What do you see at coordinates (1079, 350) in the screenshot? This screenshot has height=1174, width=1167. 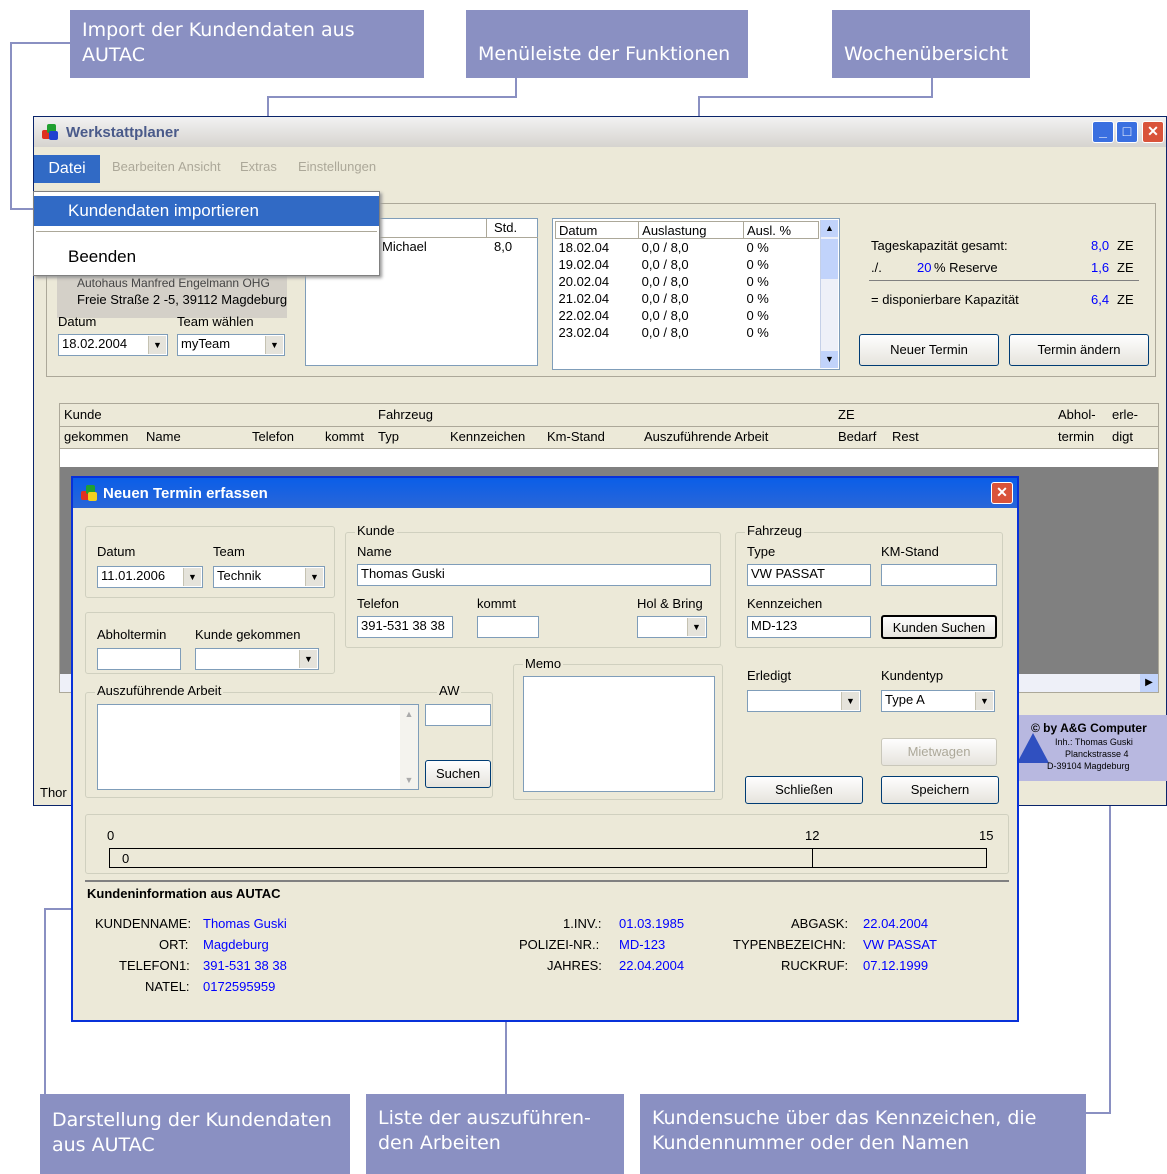 I see `change-appointment-button: Termin ändern` at bounding box center [1079, 350].